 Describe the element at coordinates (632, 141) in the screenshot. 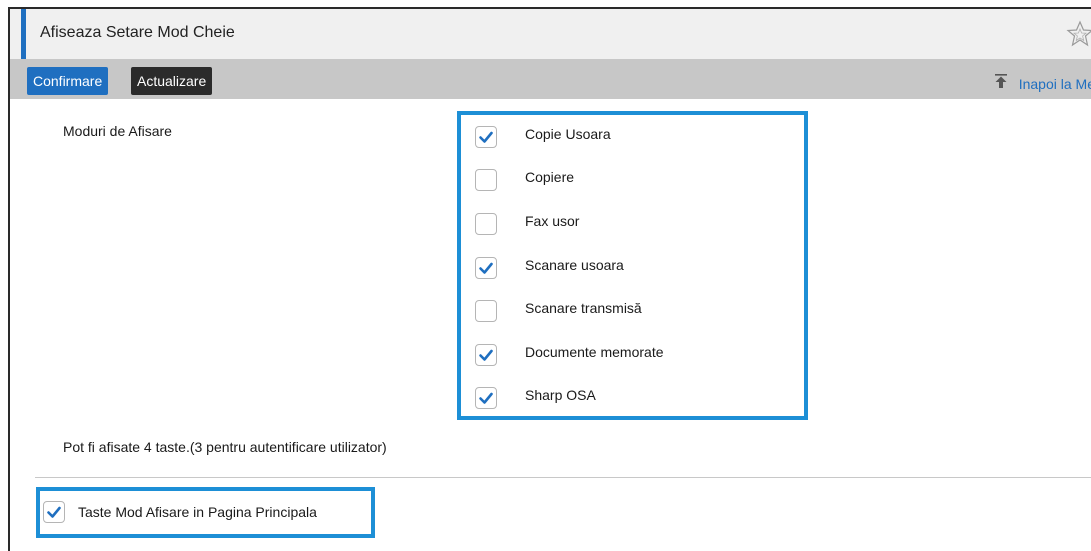

I see `mode-option: Copie Usoara` at that location.